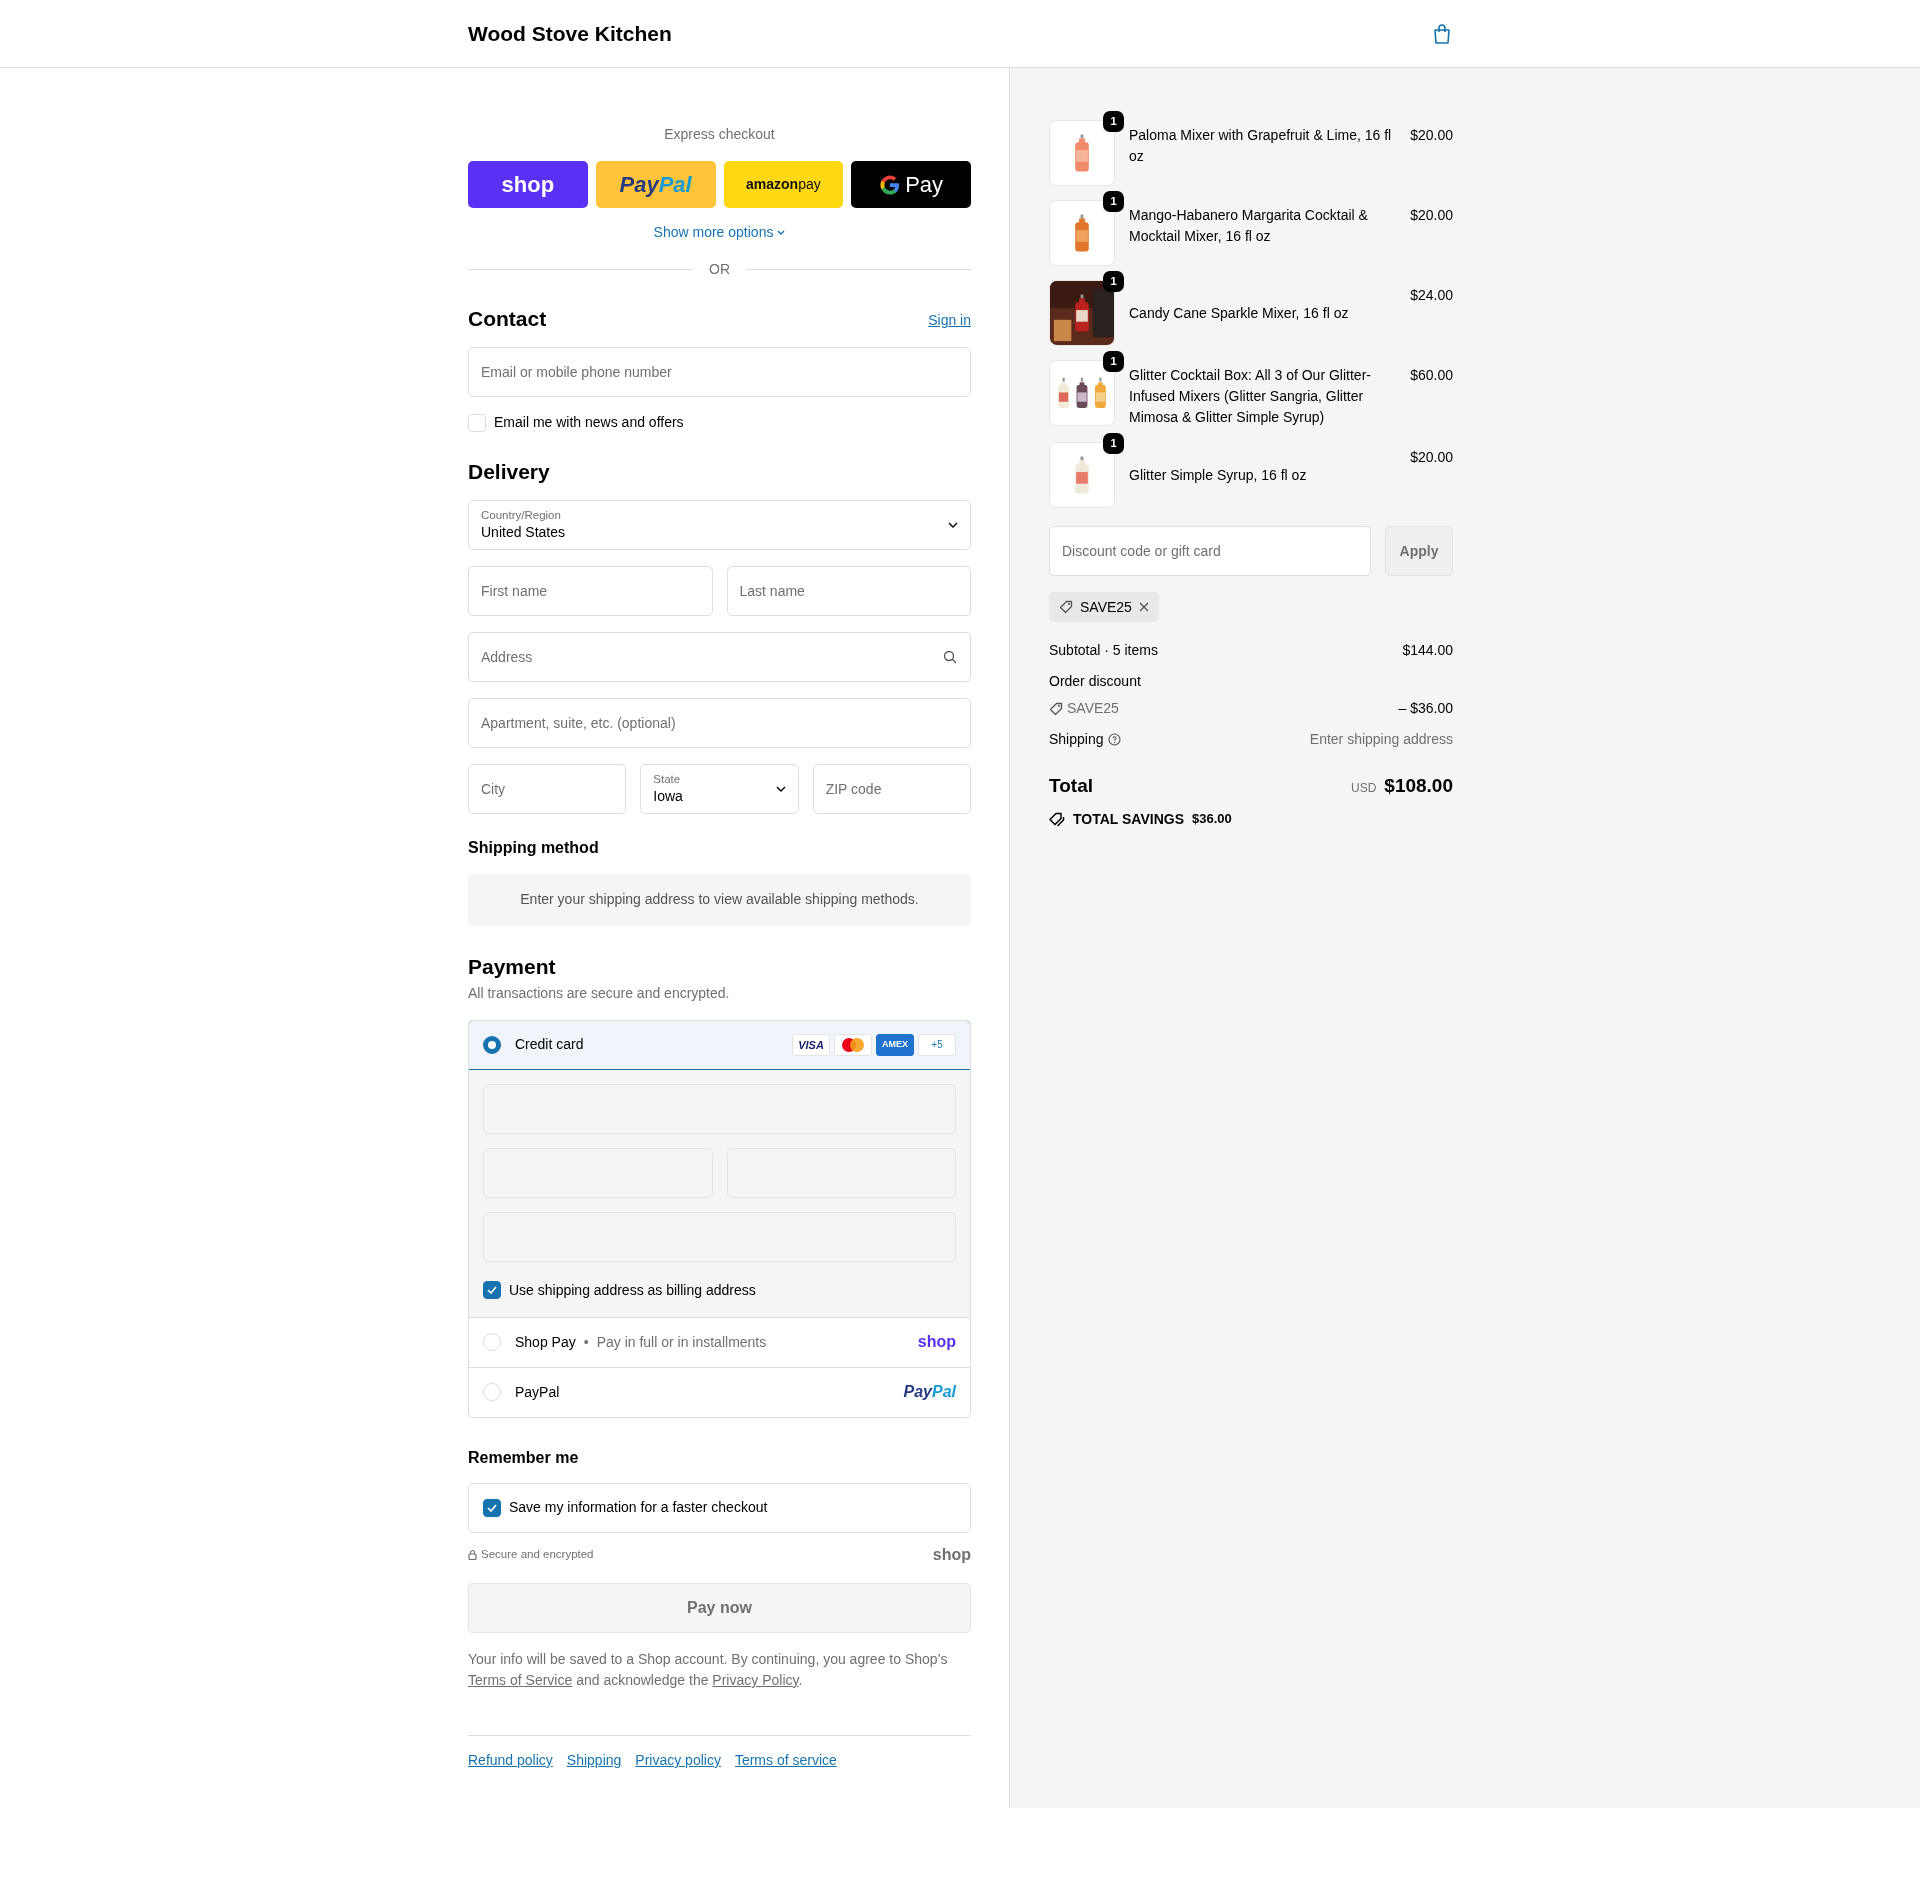 This screenshot has height=1888, width=1920. I want to click on radio-button, so click(492, 1044).